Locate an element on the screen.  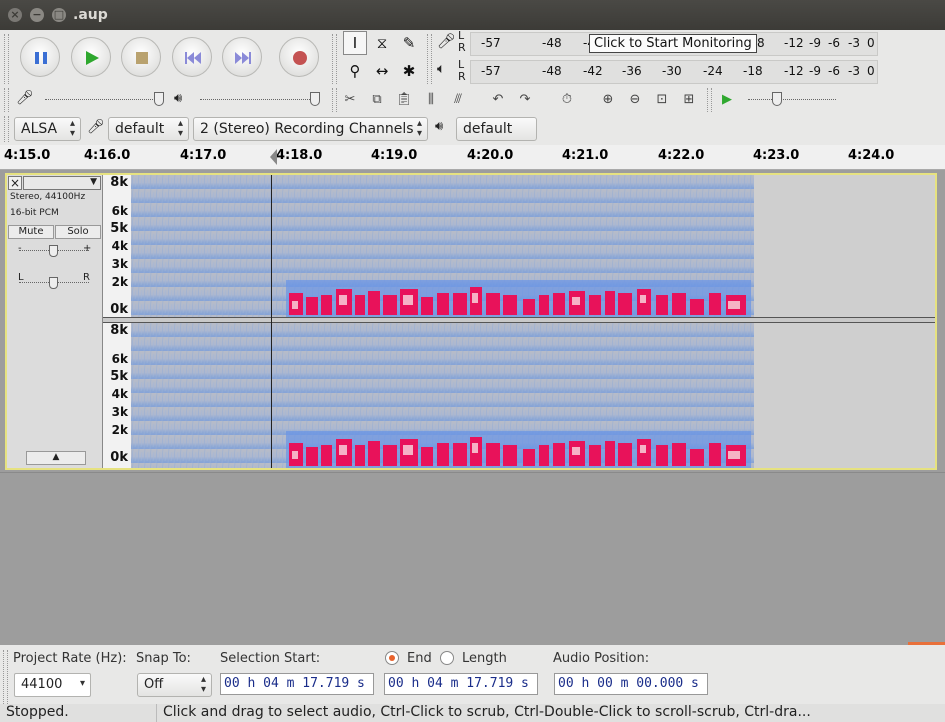
skip-to-end-button is located at coordinates (242, 57).